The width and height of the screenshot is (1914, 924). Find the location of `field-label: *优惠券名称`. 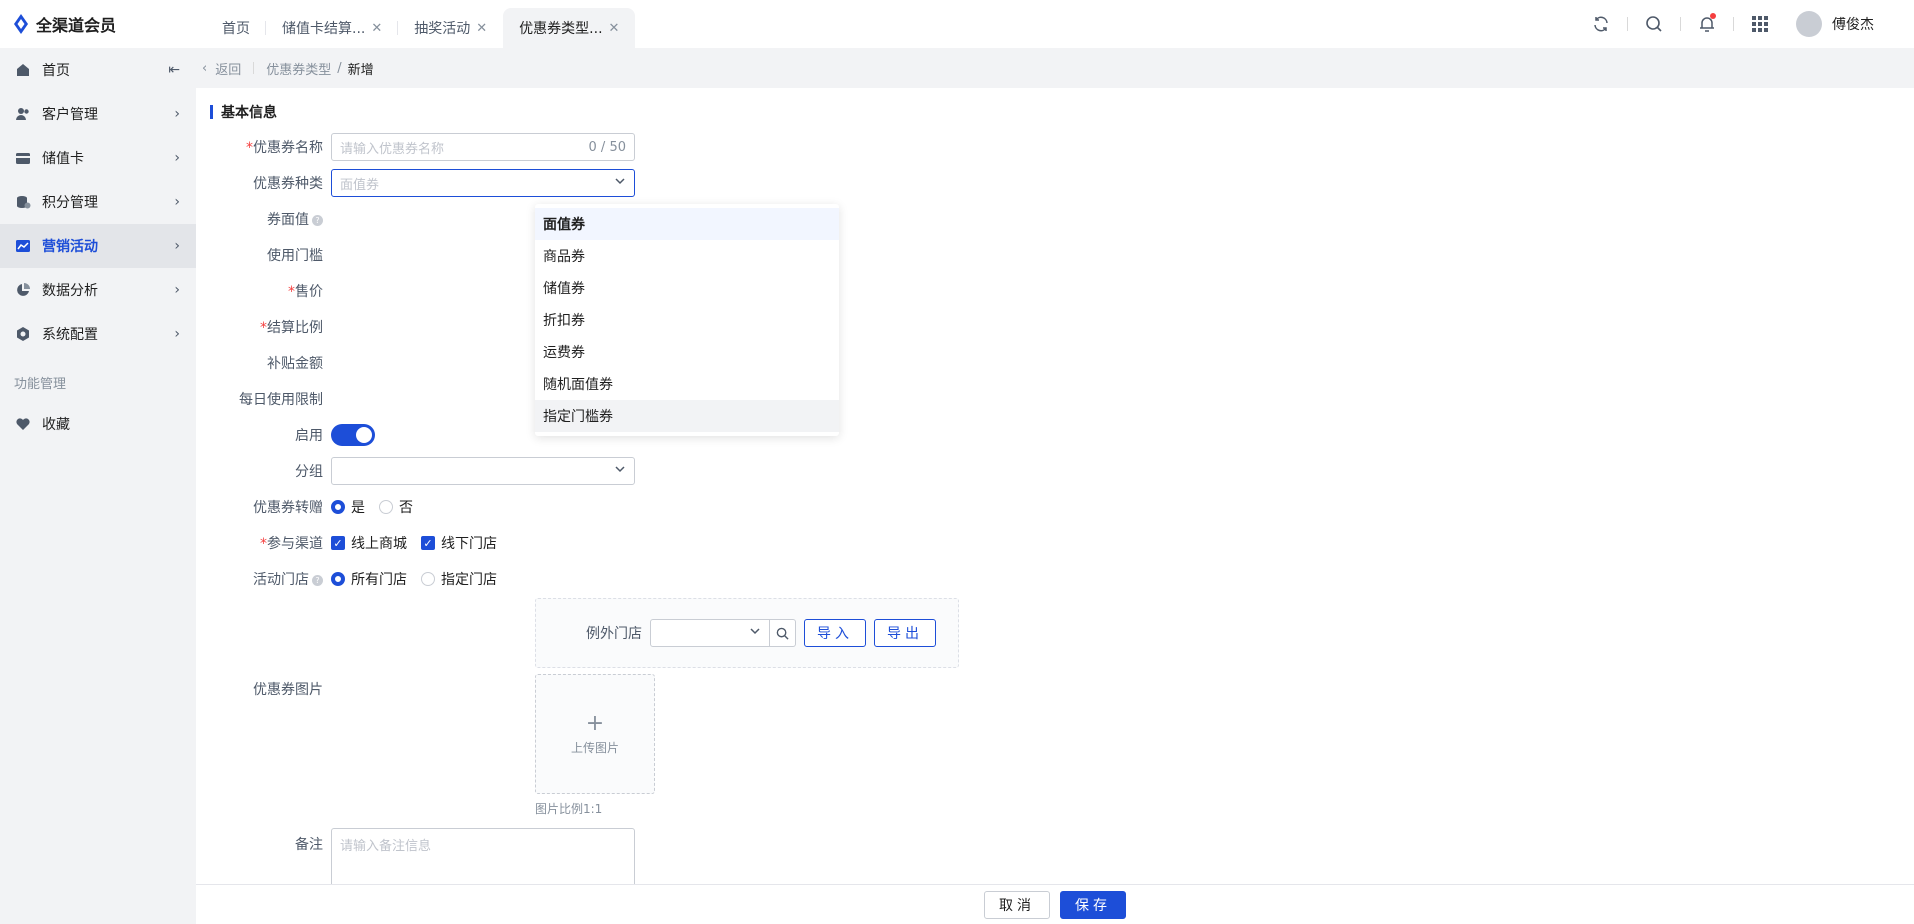

field-label: *优惠券名称 is located at coordinates (284, 148).